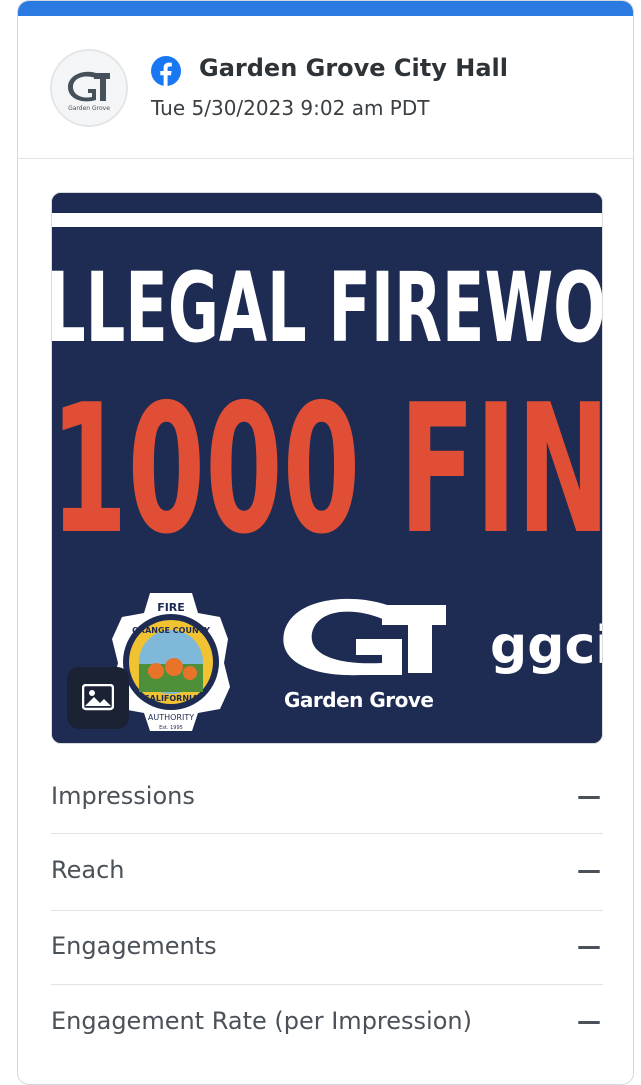 The height and width of the screenshot is (1085, 641). I want to click on image-icon, so click(98, 697).